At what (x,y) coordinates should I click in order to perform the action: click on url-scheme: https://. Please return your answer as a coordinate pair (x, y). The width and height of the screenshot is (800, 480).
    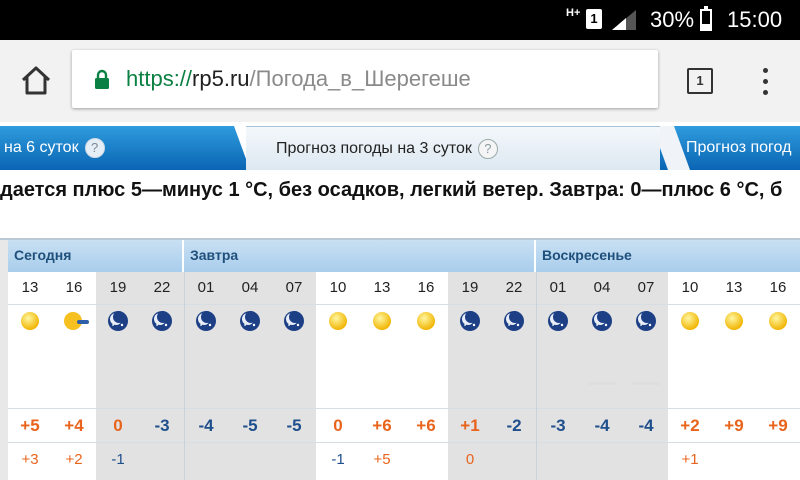
    Looking at the image, I should click on (159, 78).